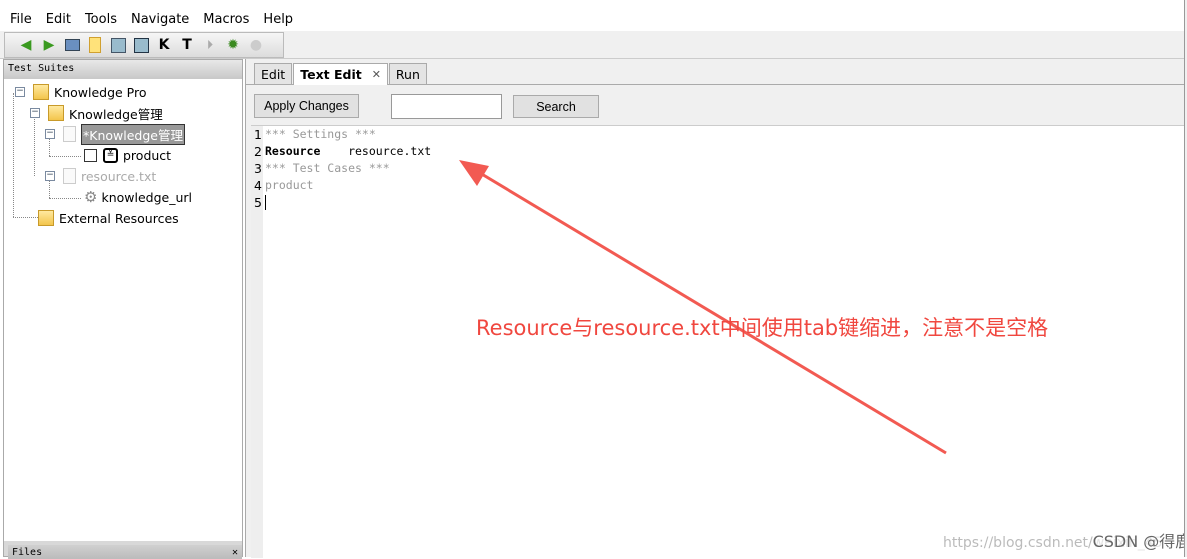 The width and height of the screenshot is (1187, 559). What do you see at coordinates (1139, 541) in the screenshot?
I see `watermark-credit: CSDN @得鹿梦鱼_` at bounding box center [1139, 541].